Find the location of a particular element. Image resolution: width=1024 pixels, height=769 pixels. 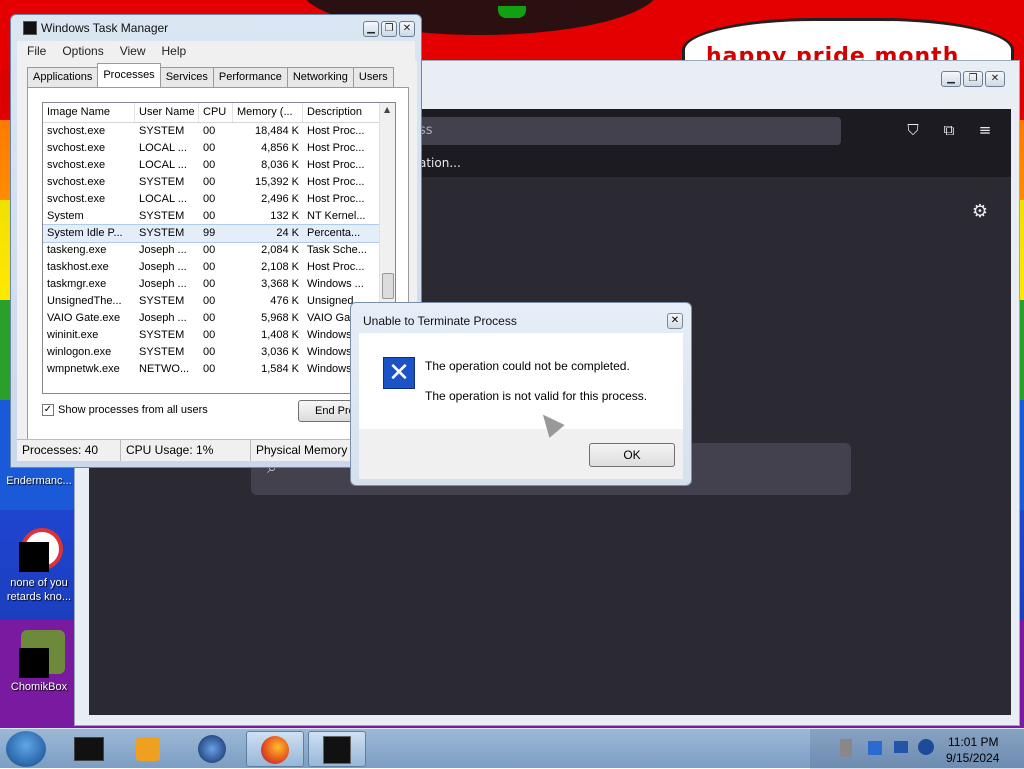

menu-view: View is located at coordinates (133, 51).